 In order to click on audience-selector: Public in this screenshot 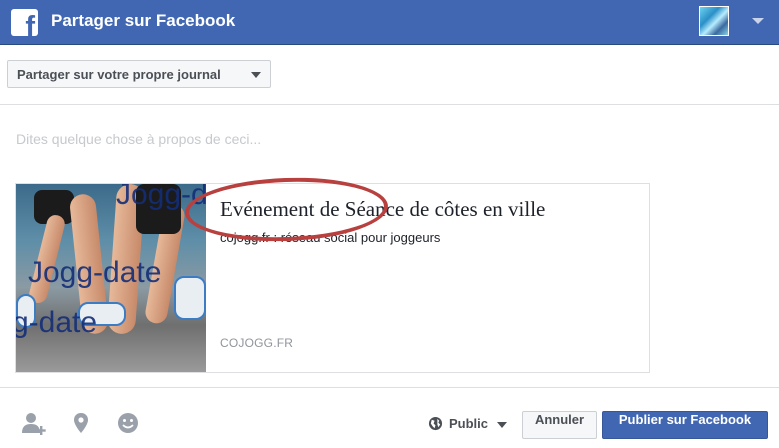, I will do `click(469, 424)`.